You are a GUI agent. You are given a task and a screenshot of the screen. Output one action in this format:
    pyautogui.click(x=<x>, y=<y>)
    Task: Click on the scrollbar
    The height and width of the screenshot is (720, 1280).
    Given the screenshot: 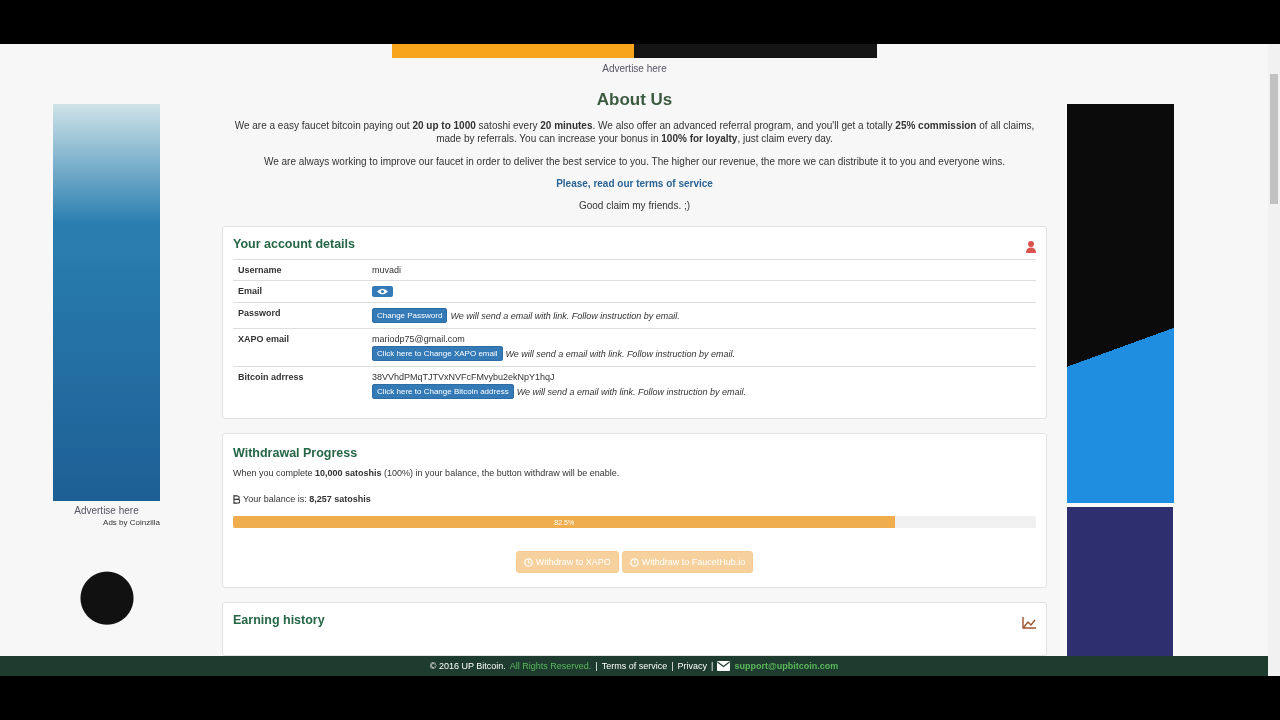 What is the action you would take?
    pyautogui.click(x=1274, y=360)
    